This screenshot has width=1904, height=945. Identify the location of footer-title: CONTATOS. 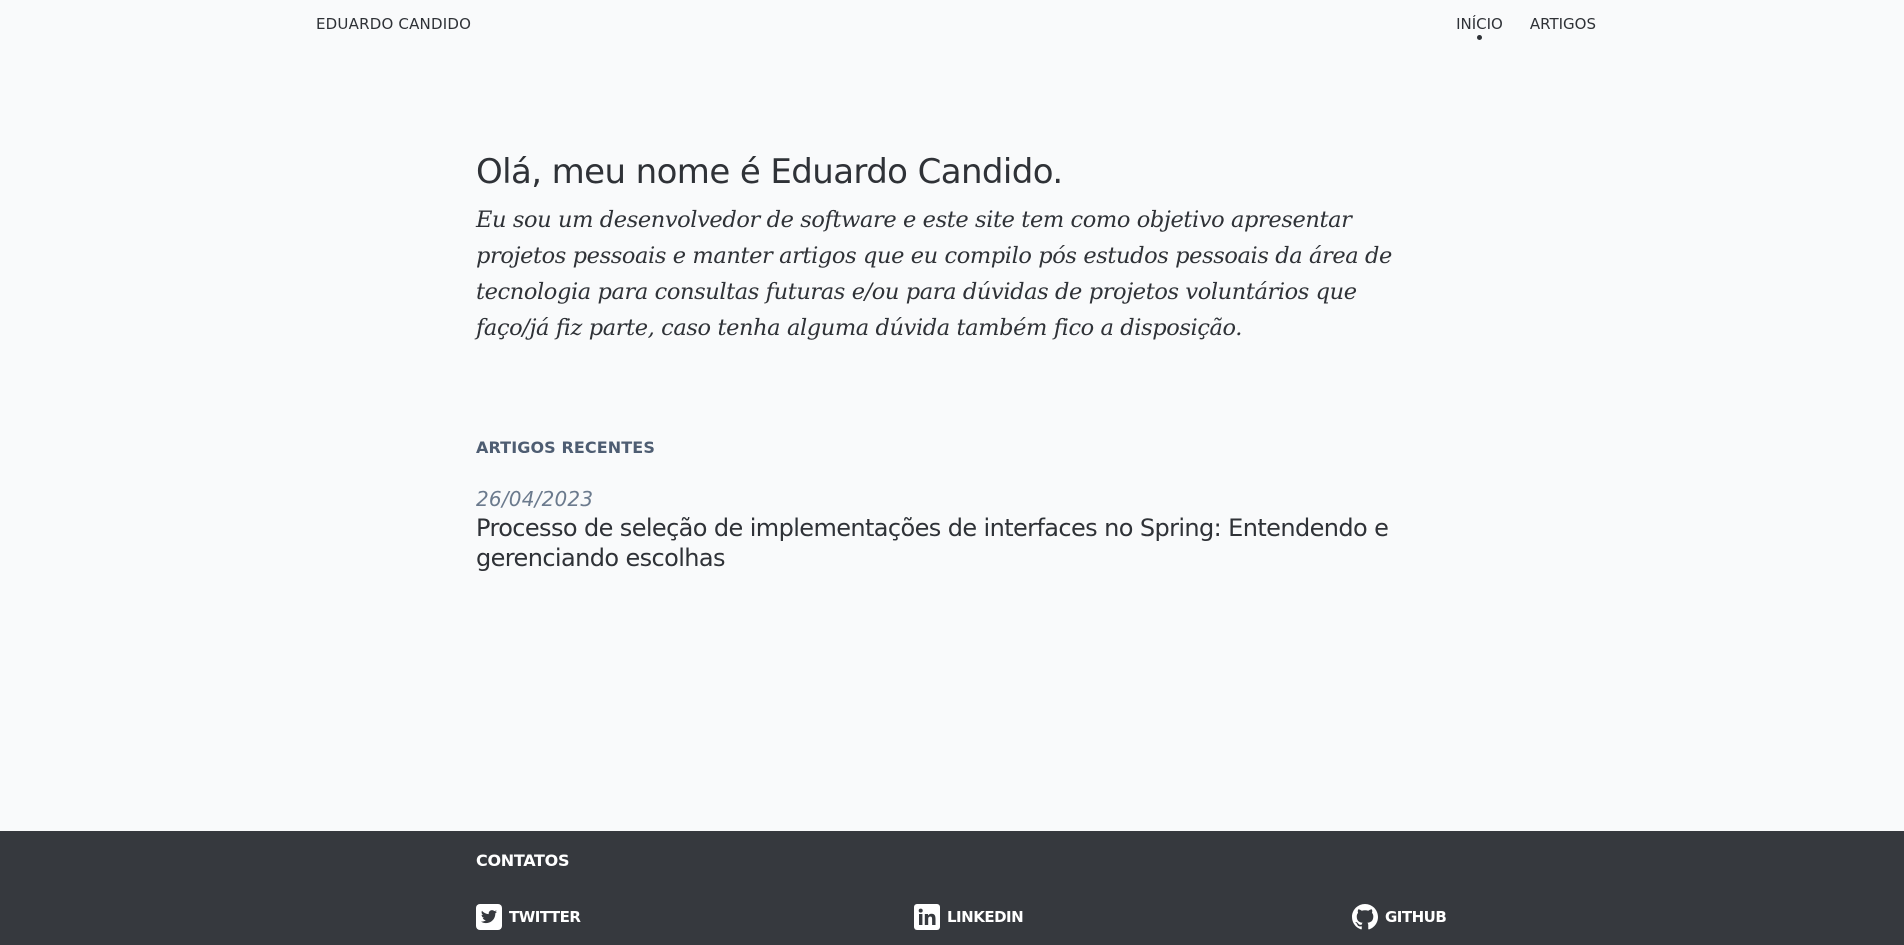
(523, 860).